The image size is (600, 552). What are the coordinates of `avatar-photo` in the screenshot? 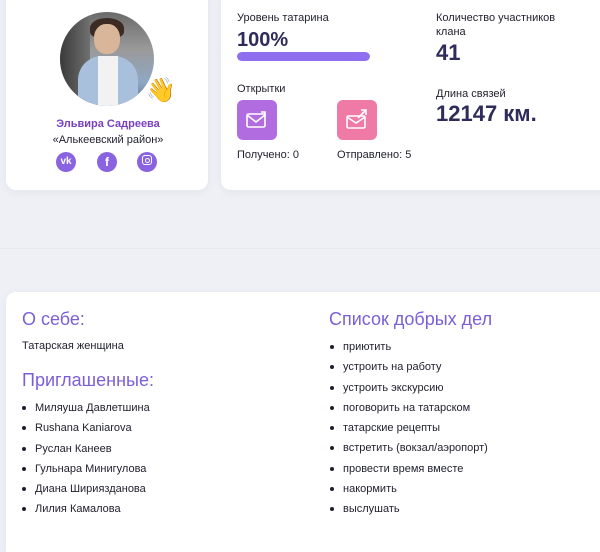 It's located at (107, 59).